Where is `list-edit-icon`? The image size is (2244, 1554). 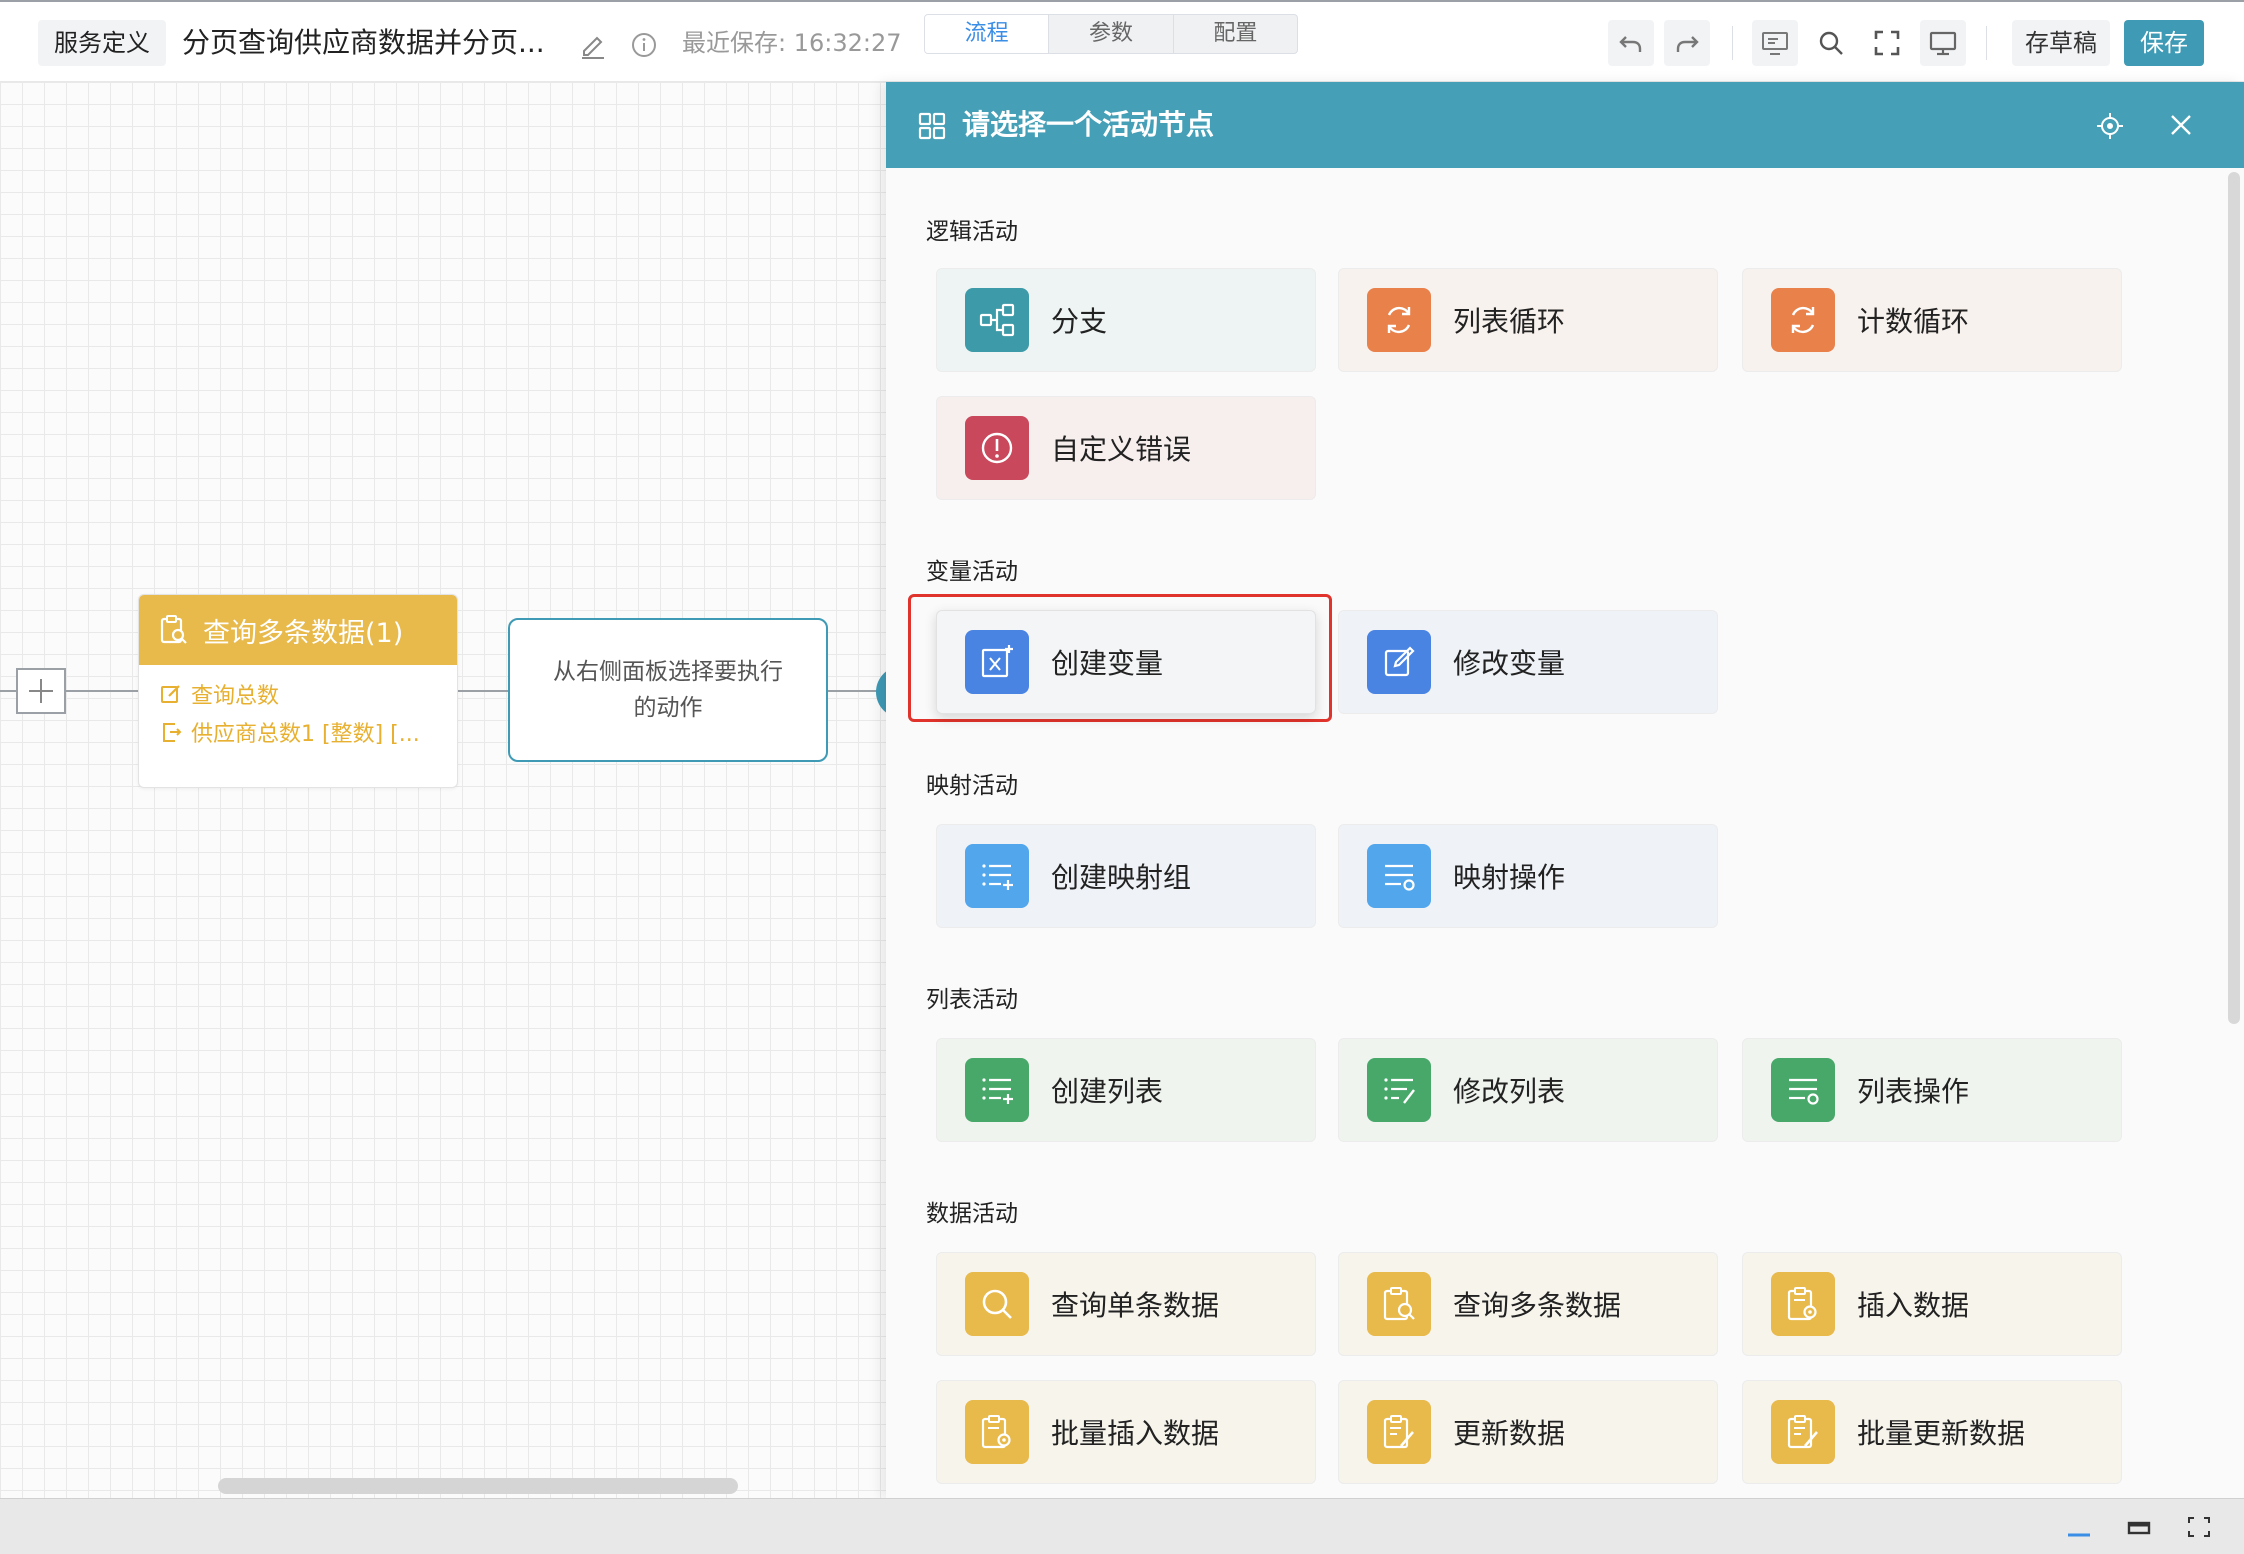 list-edit-icon is located at coordinates (1399, 1090).